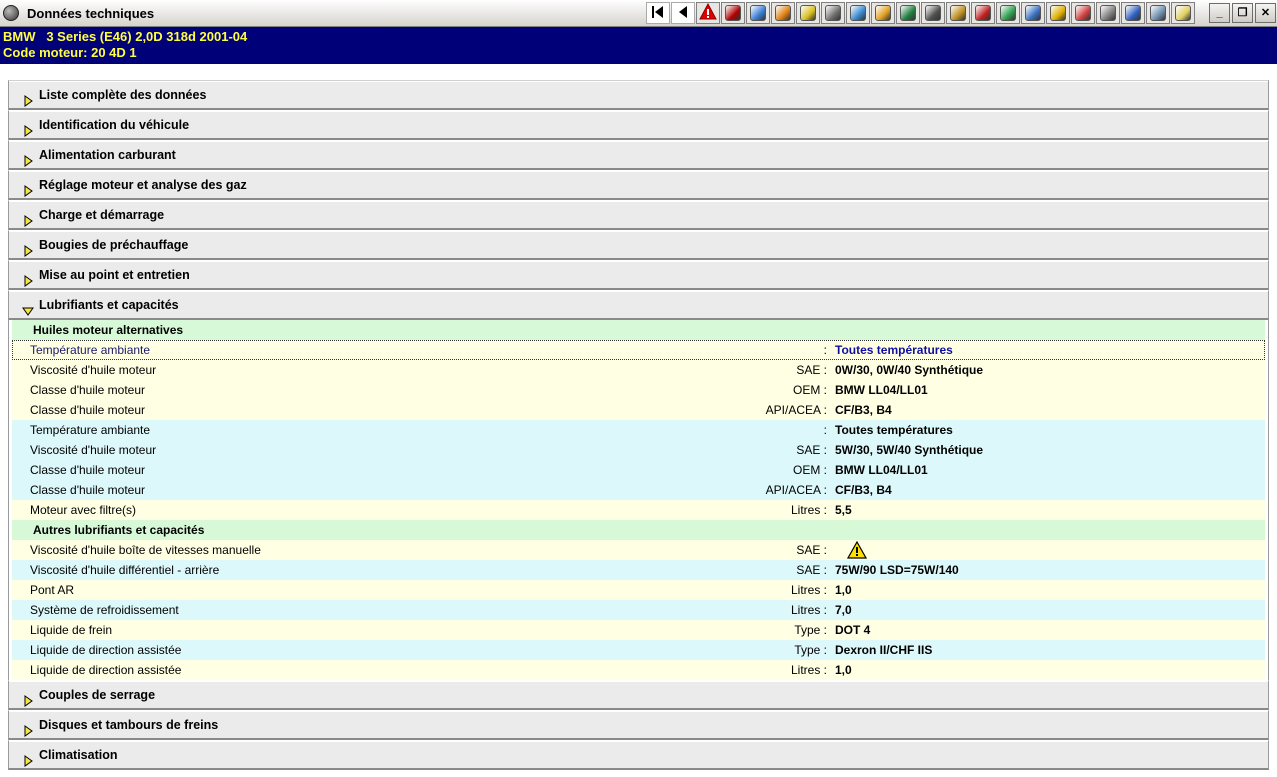 The image size is (1277, 777). What do you see at coordinates (638, 510) in the screenshot?
I see `data-row: Moteur avec filtre(s) Litres : 5,5` at bounding box center [638, 510].